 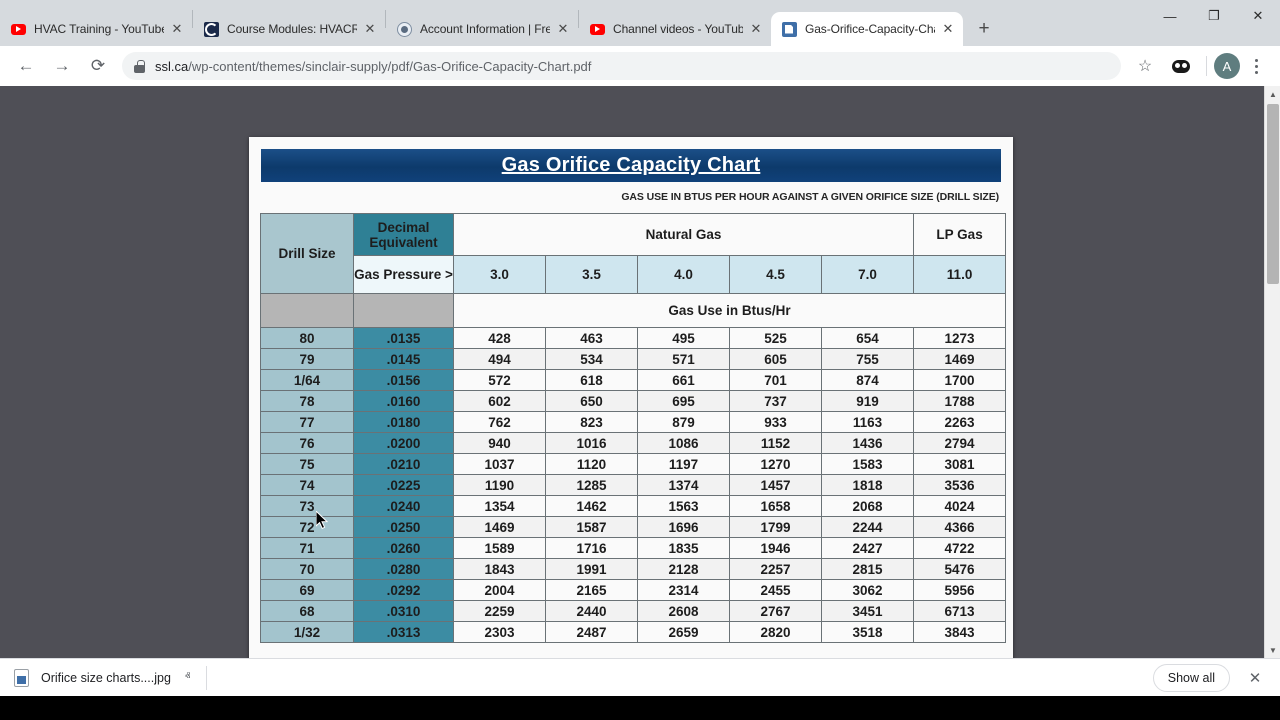 I want to click on tab-course-modules: Course Modules: HVACR1115 ✕, so click(x=289, y=29).